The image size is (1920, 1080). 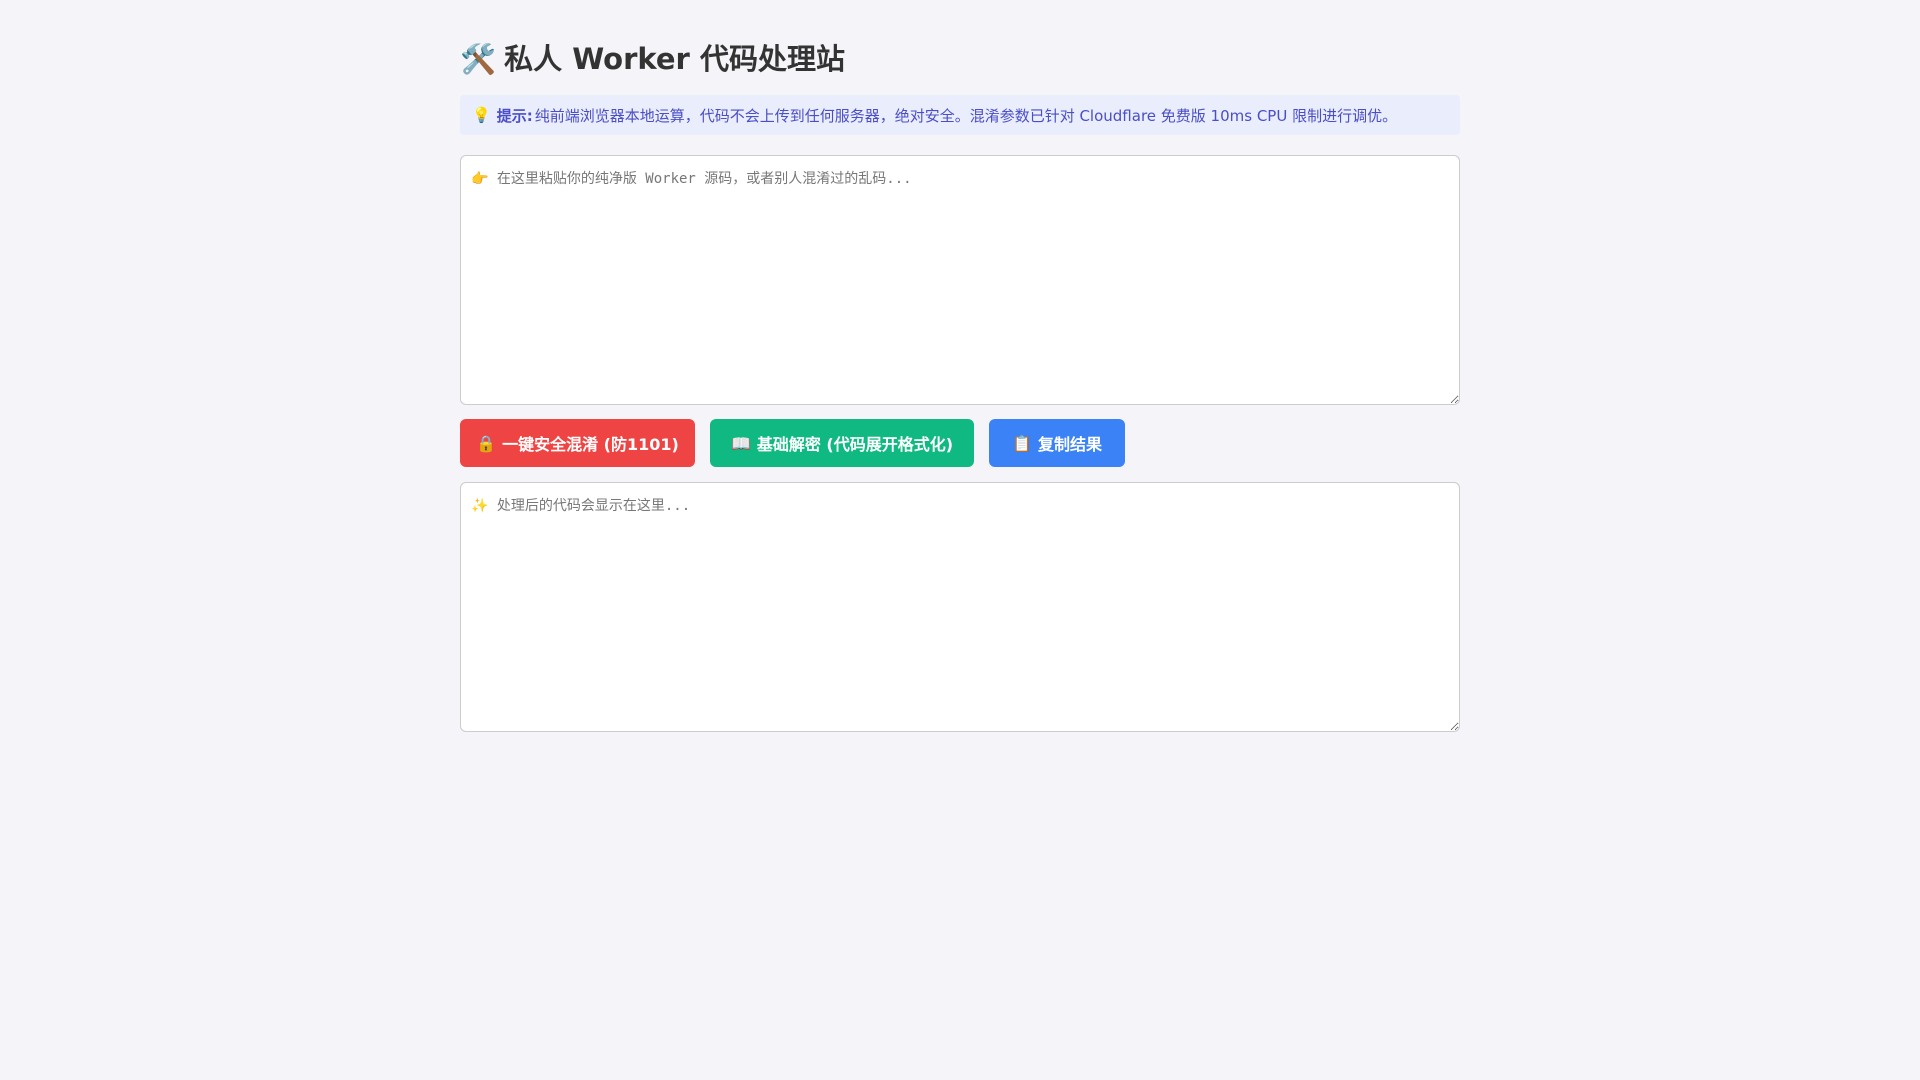 I want to click on lightbulb-icon: 💡, so click(x=481, y=115).